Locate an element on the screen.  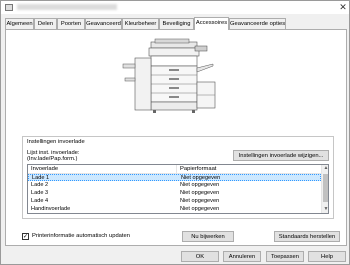
group-title: Instellingen invoerlade is located at coordinates (56, 142).